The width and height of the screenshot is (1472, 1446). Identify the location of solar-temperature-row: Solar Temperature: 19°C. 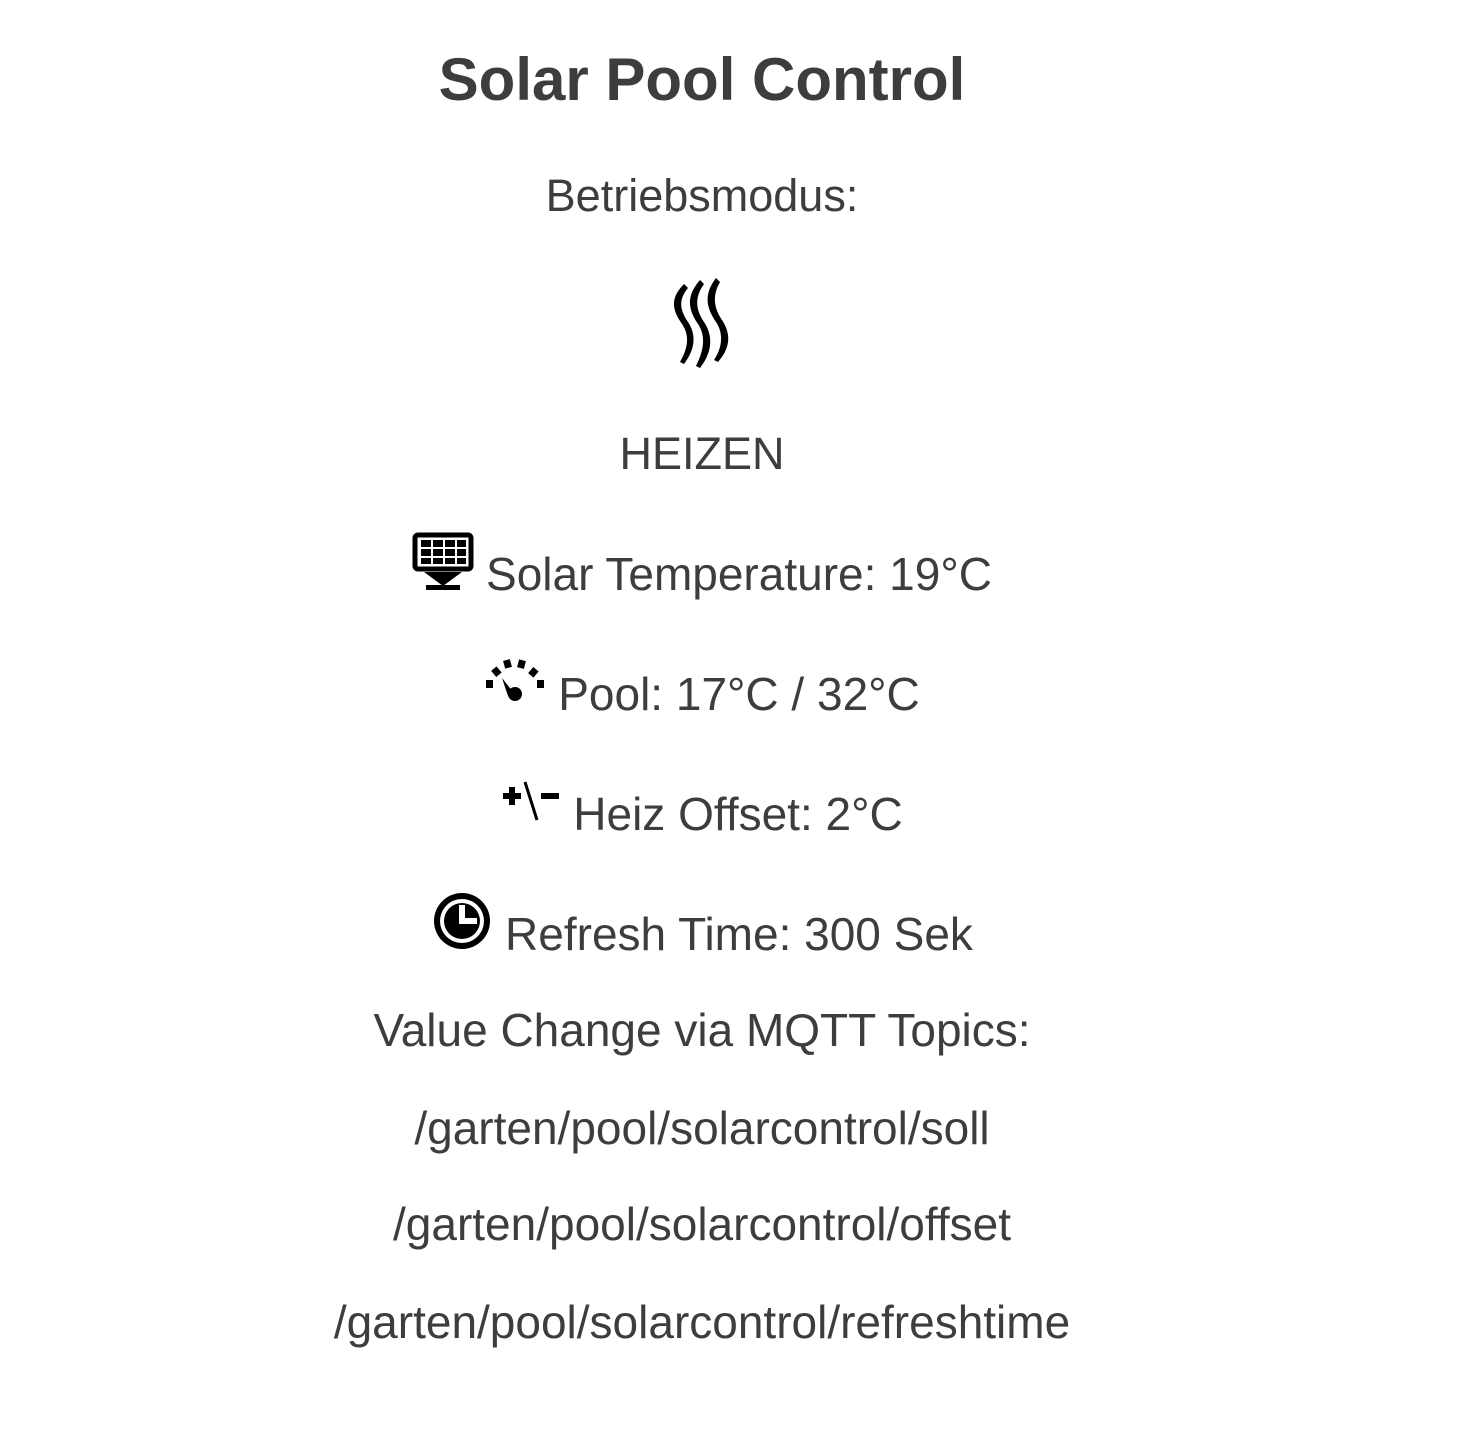
(702, 569).